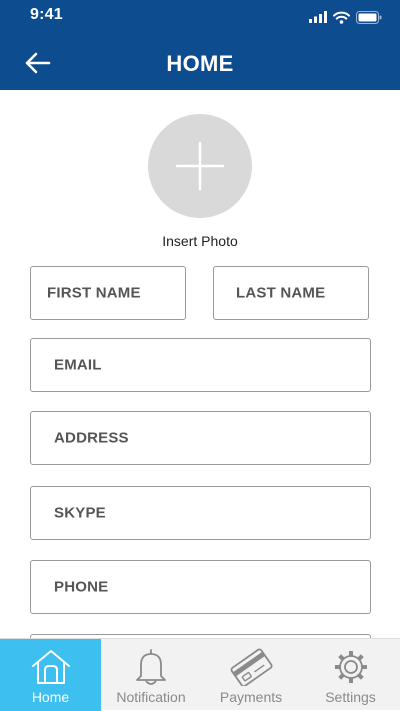 The image size is (400, 711). I want to click on tab-settings: Settings, so click(350, 675).